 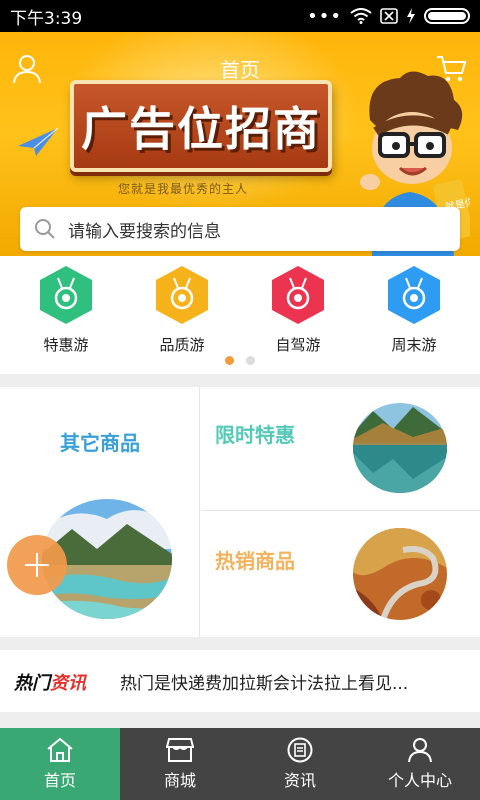 I want to click on bottom-tab-bar: 首页 商城 资讯 个人中心, so click(x=240, y=764).